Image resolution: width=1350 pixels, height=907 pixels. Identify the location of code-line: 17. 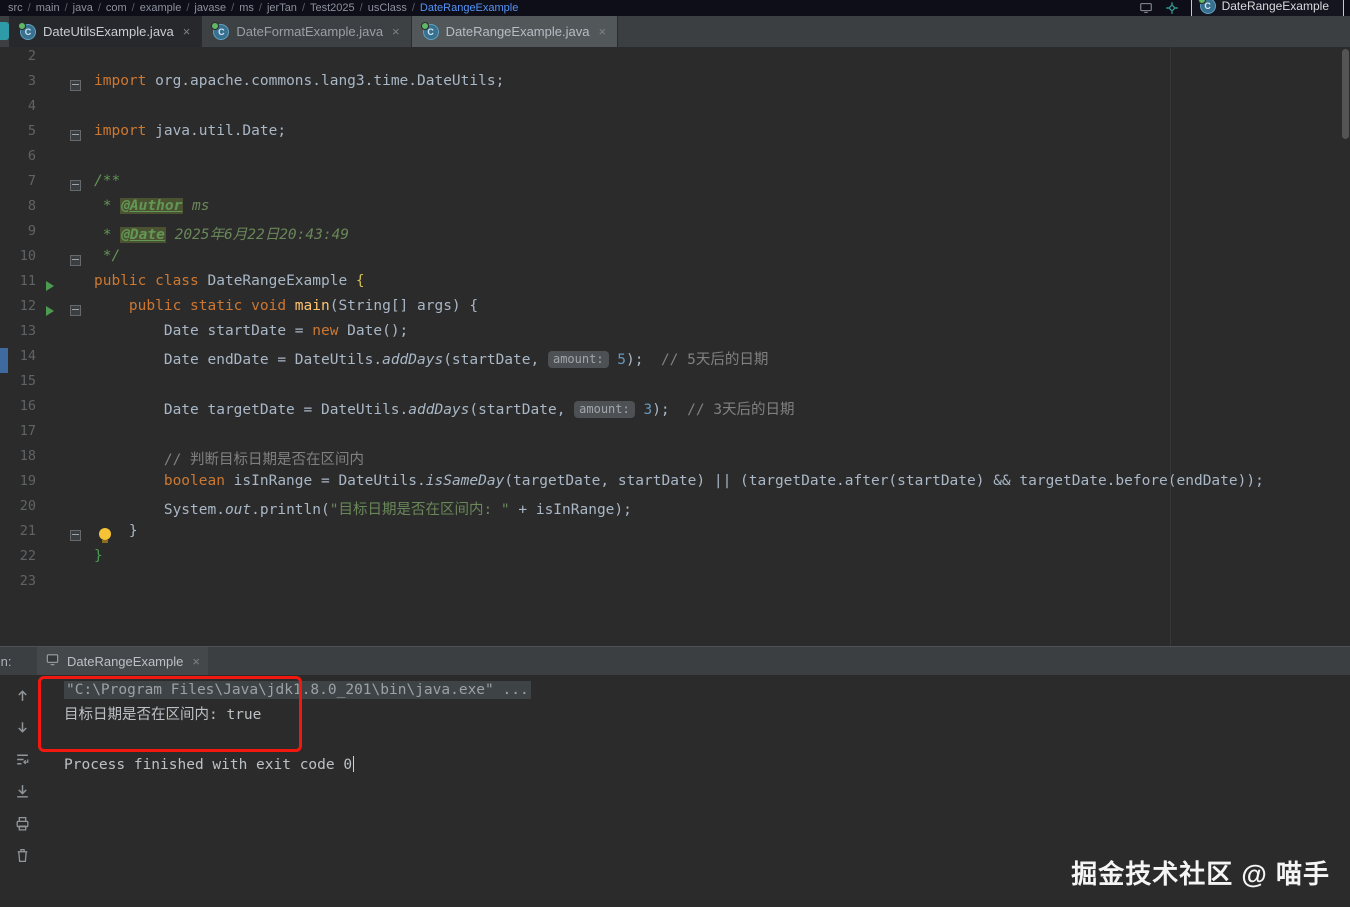
(675, 435).